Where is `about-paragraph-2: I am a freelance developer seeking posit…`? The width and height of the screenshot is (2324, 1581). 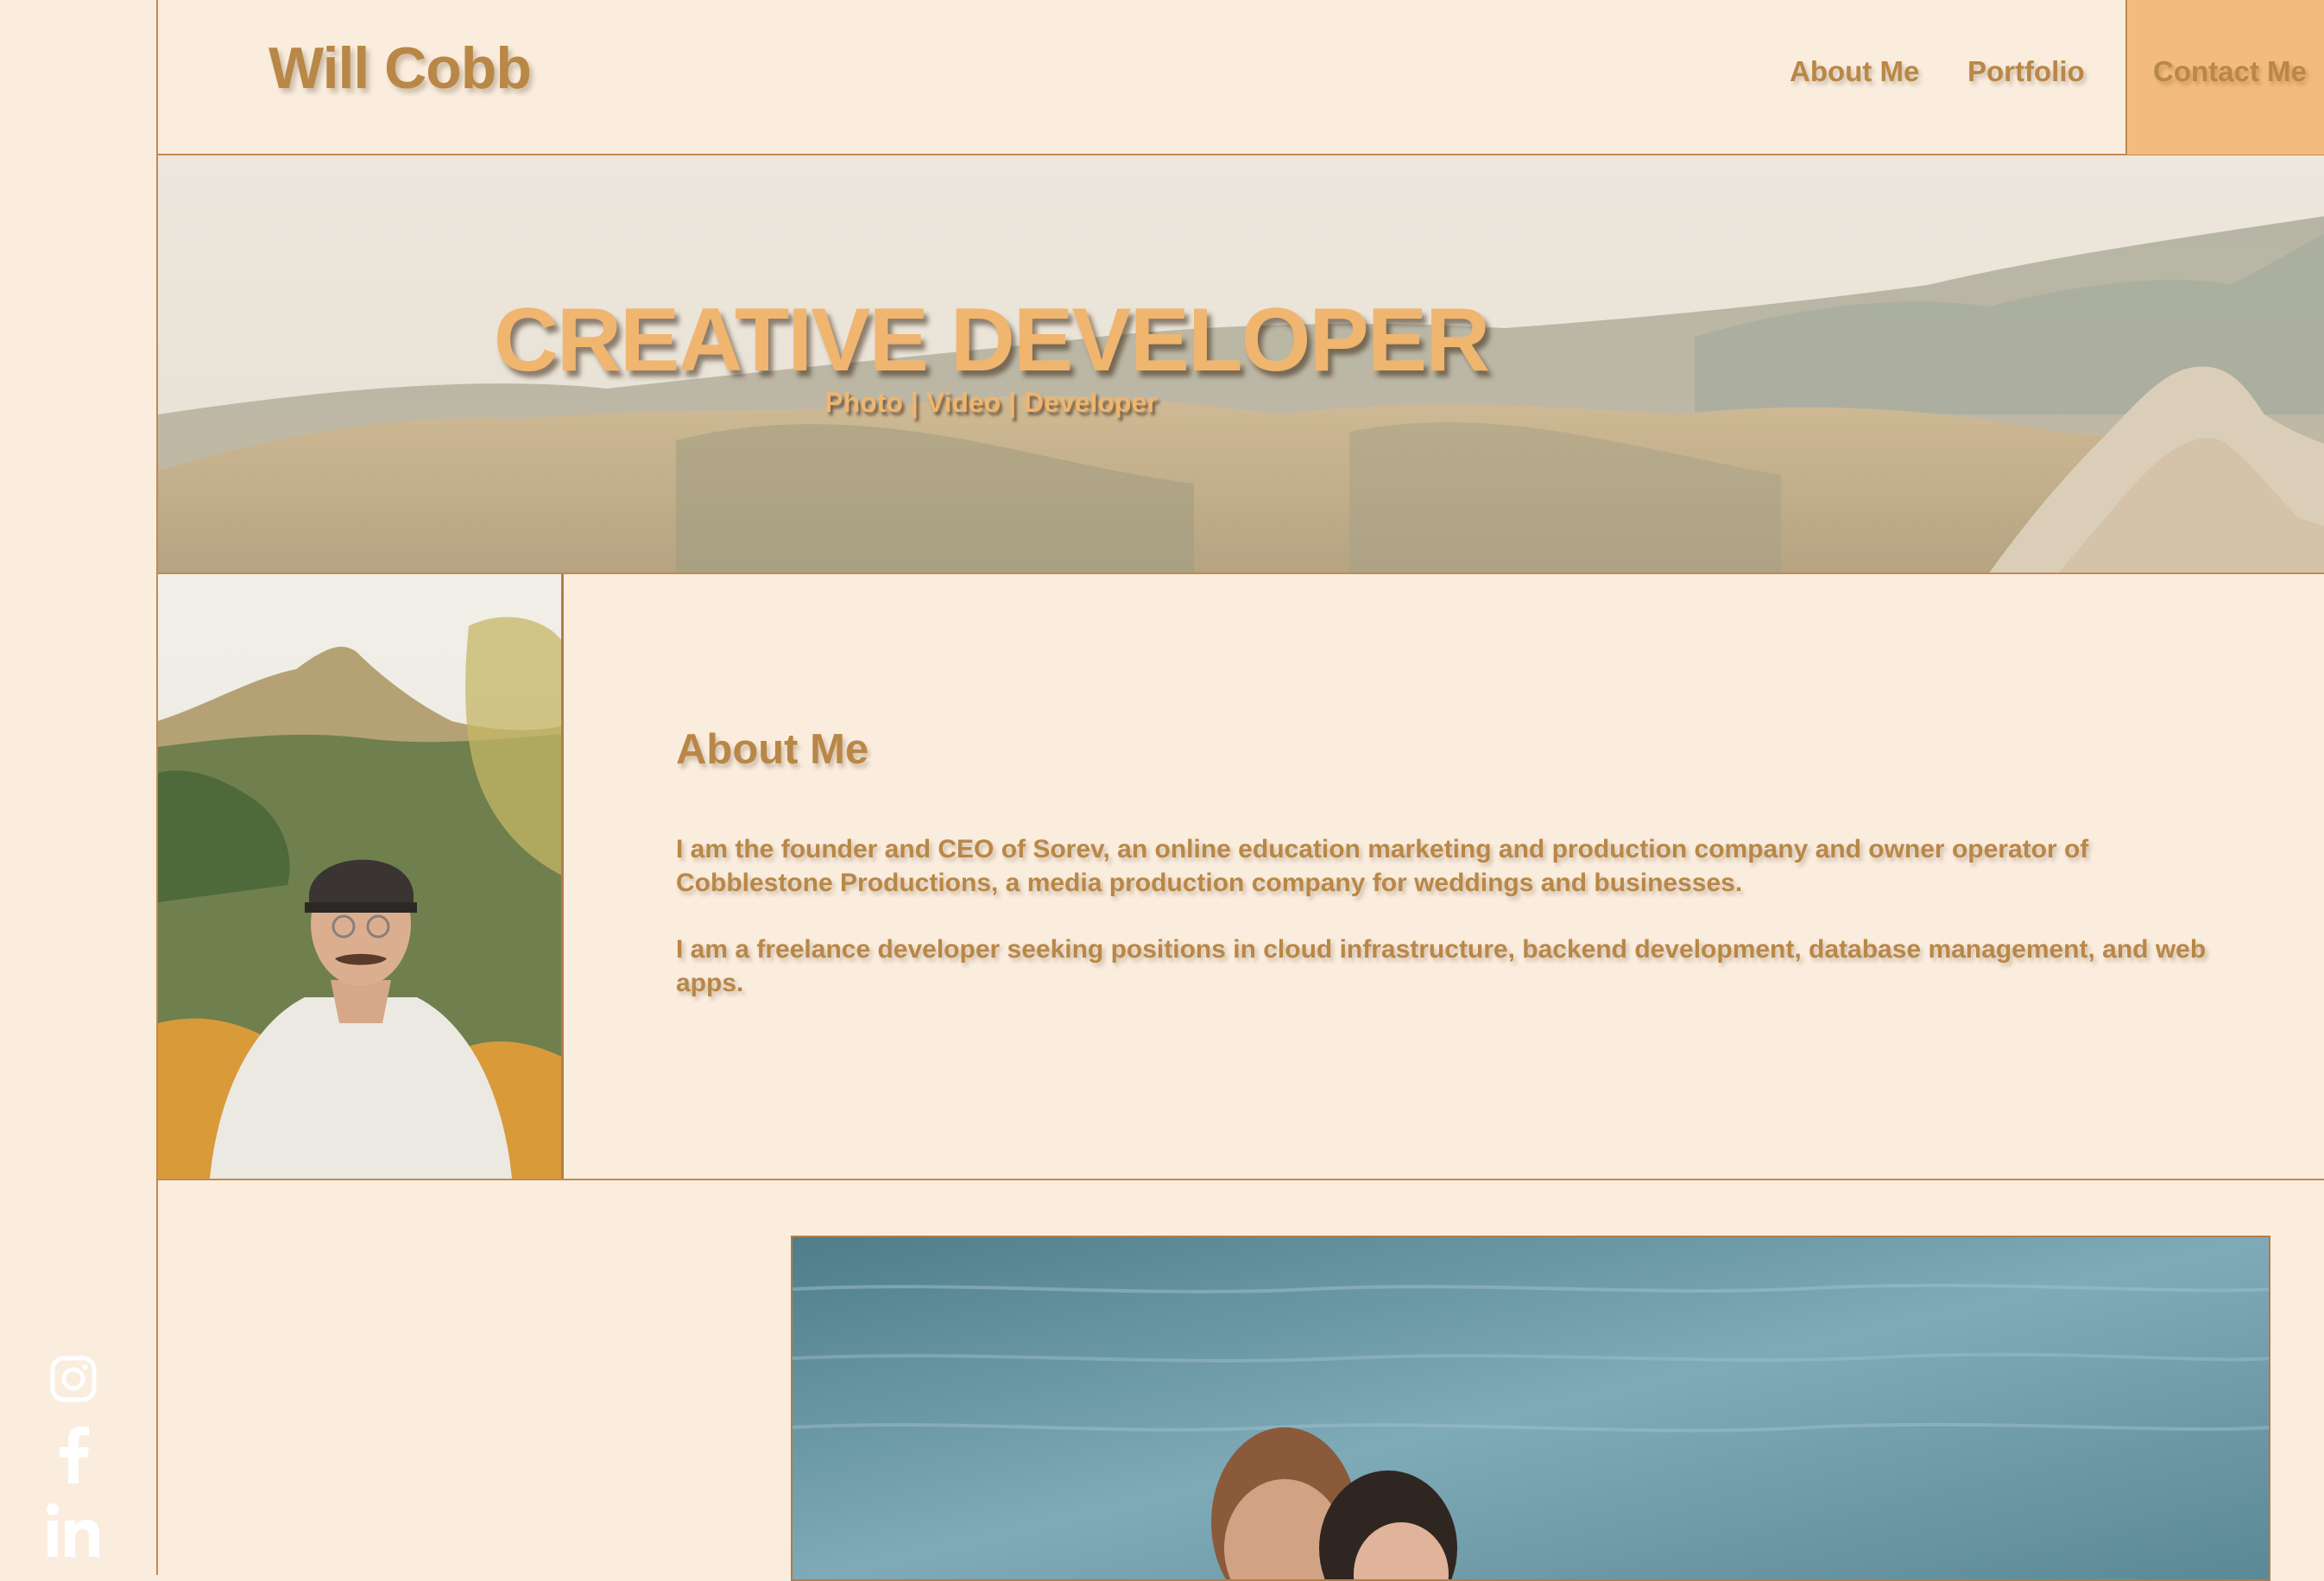 about-paragraph-2: I am a freelance developer seeking posit… is located at coordinates (1441, 966).